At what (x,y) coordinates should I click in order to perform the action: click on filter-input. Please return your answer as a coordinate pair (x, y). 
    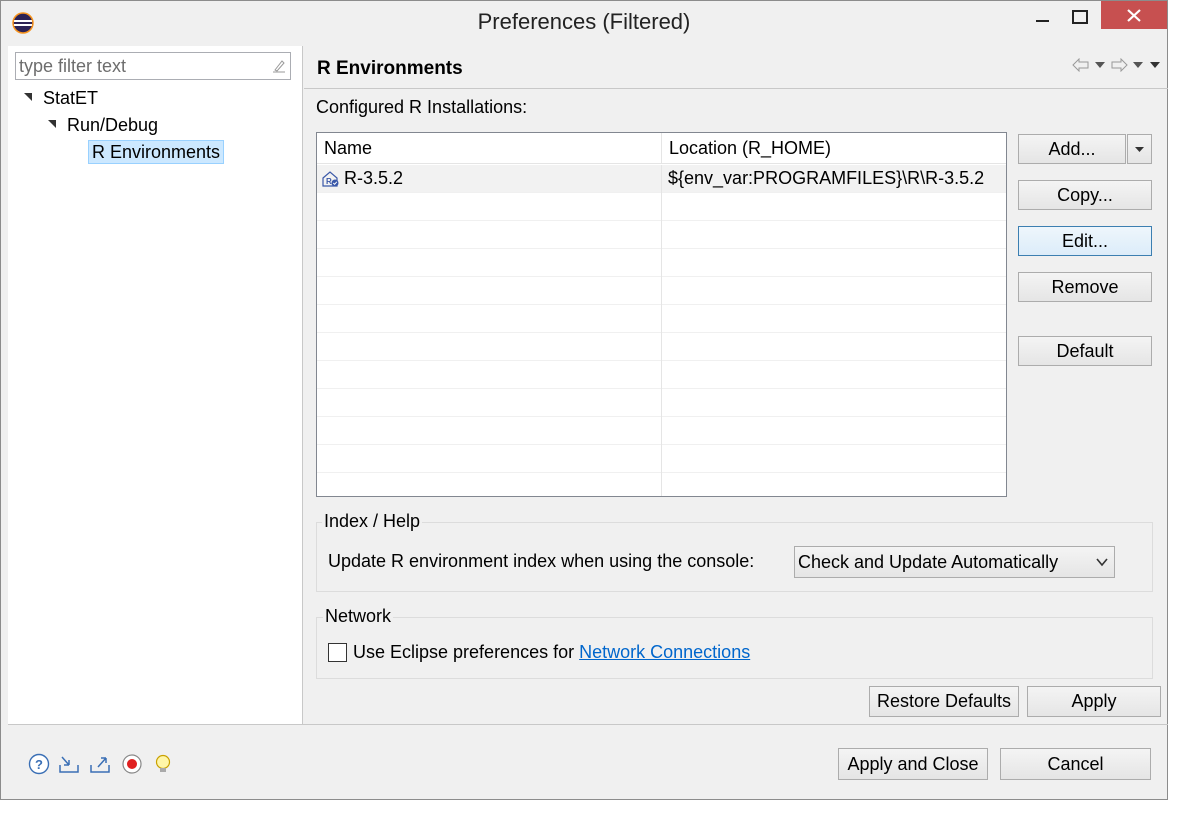
    Looking at the image, I should click on (144, 66).